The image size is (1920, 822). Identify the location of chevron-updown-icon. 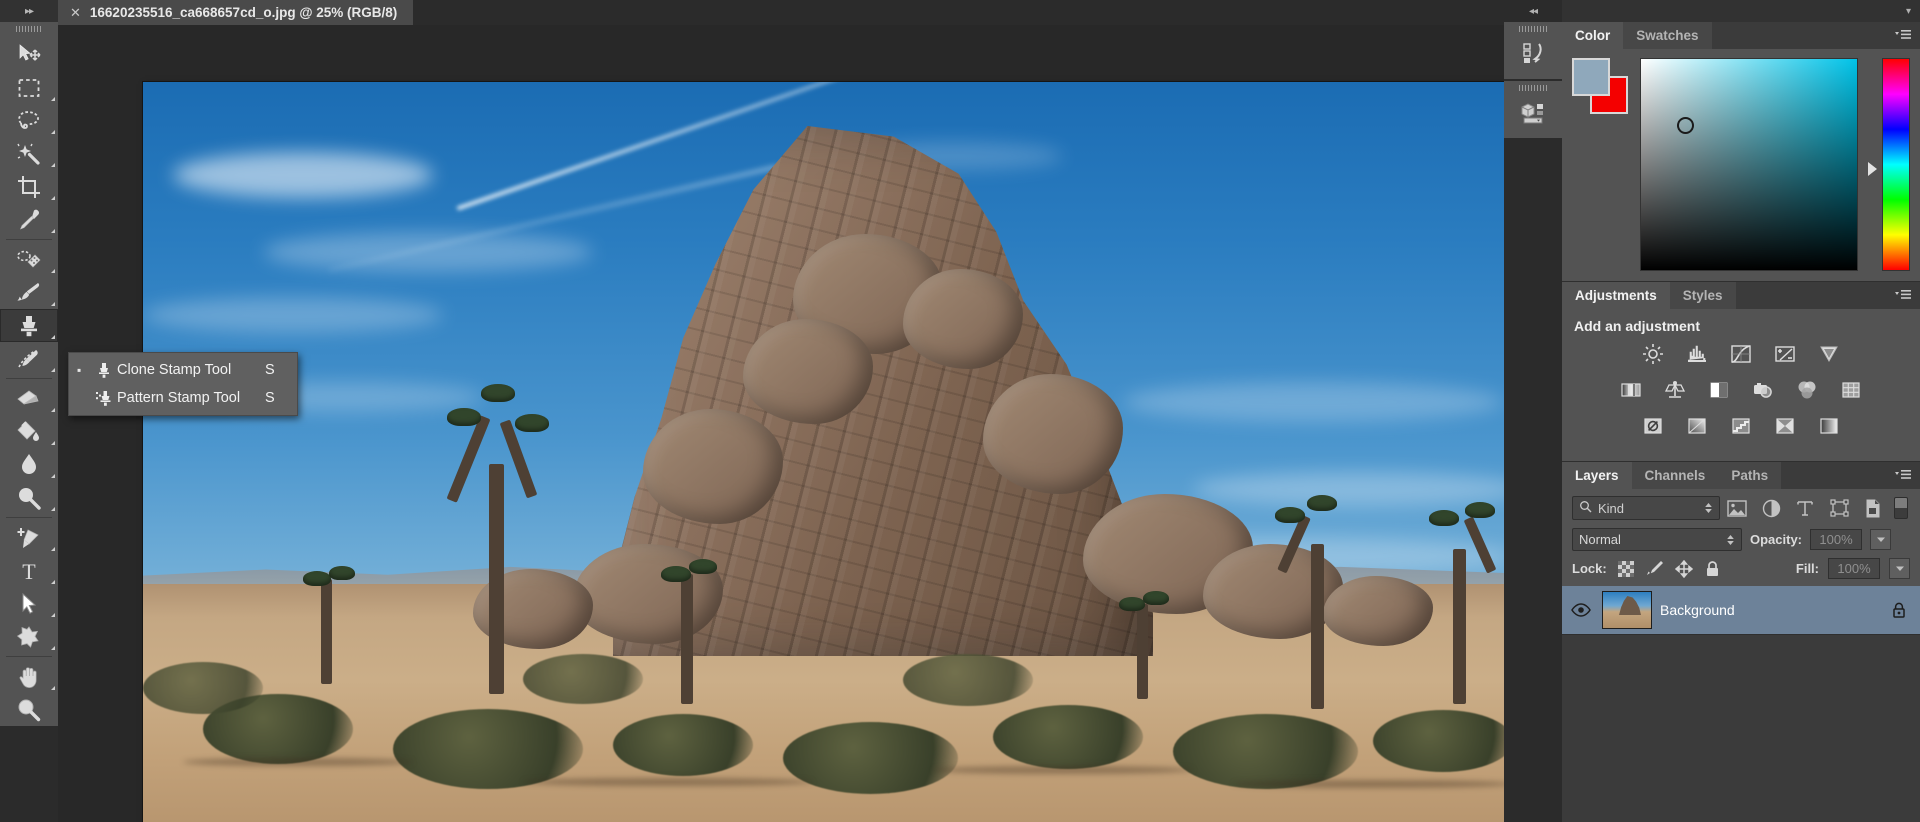
(1708, 508).